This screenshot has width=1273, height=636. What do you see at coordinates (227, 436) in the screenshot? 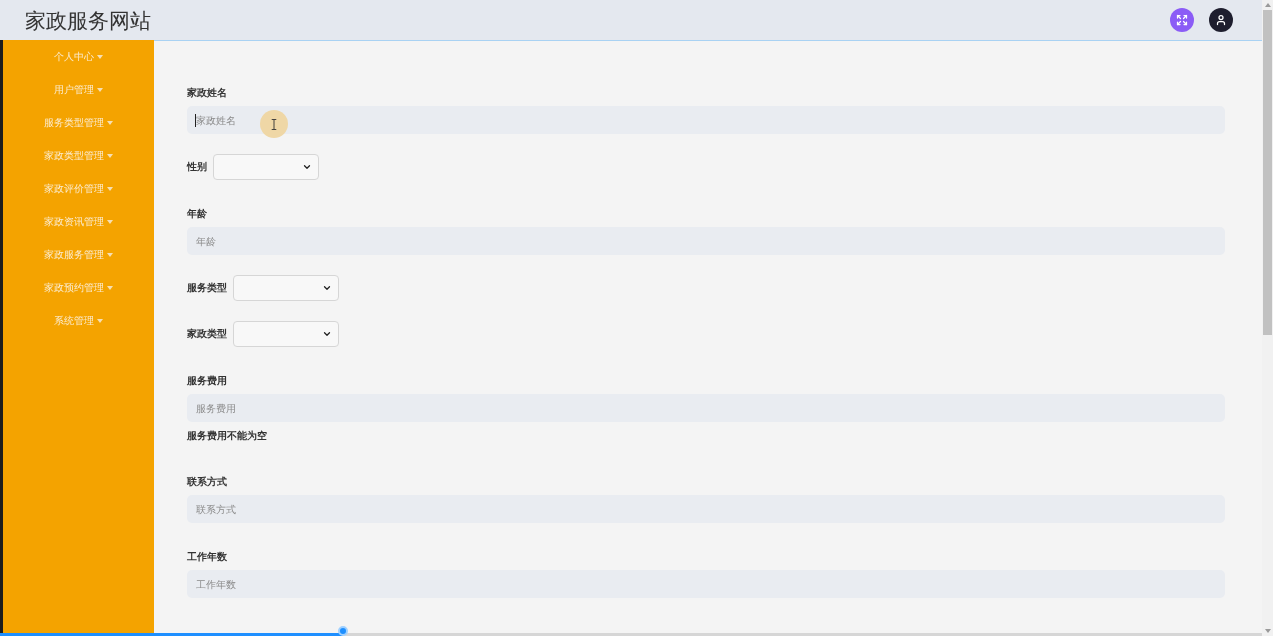
I see `error-message: 服务费用不能为空` at bounding box center [227, 436].